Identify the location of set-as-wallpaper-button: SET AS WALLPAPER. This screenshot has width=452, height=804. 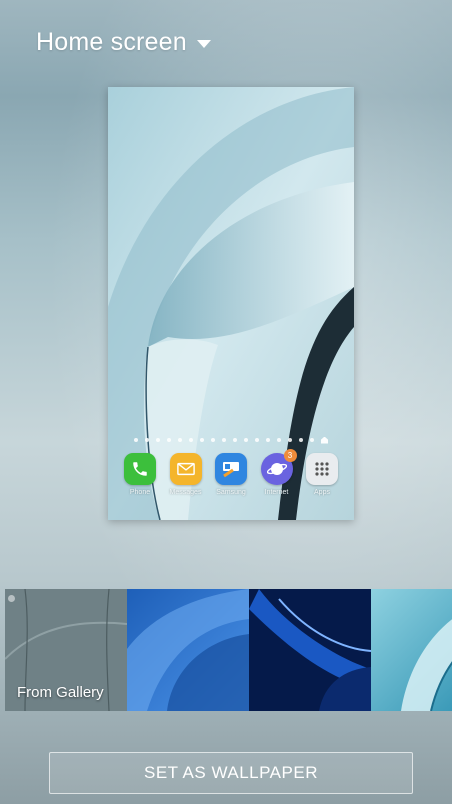
(231, 773).